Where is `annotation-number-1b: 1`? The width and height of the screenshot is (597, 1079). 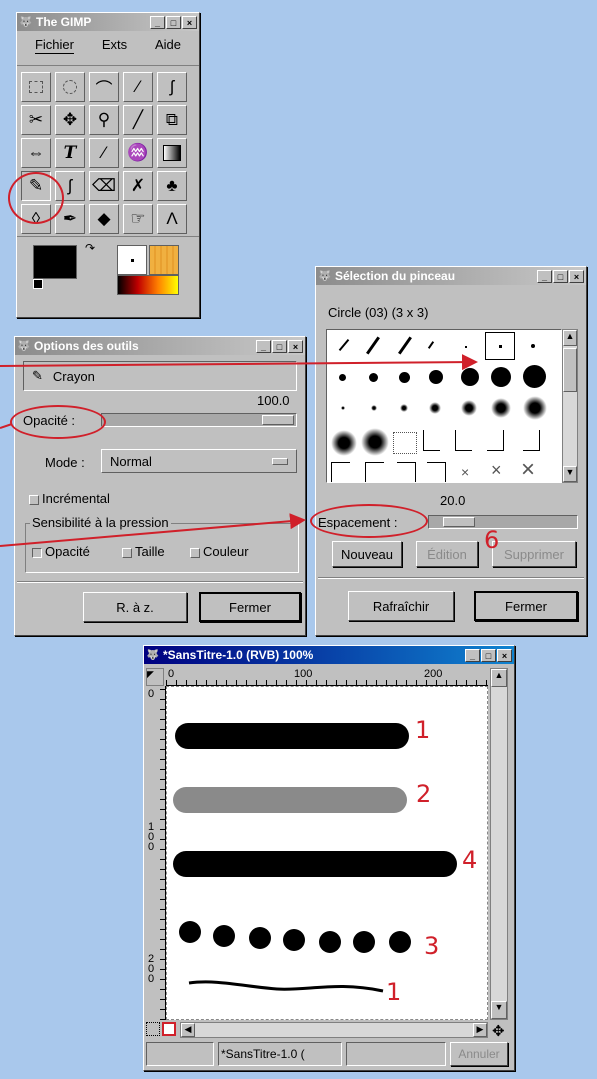
annotation-number-1b: 1 is located at coordinates (394, 992).